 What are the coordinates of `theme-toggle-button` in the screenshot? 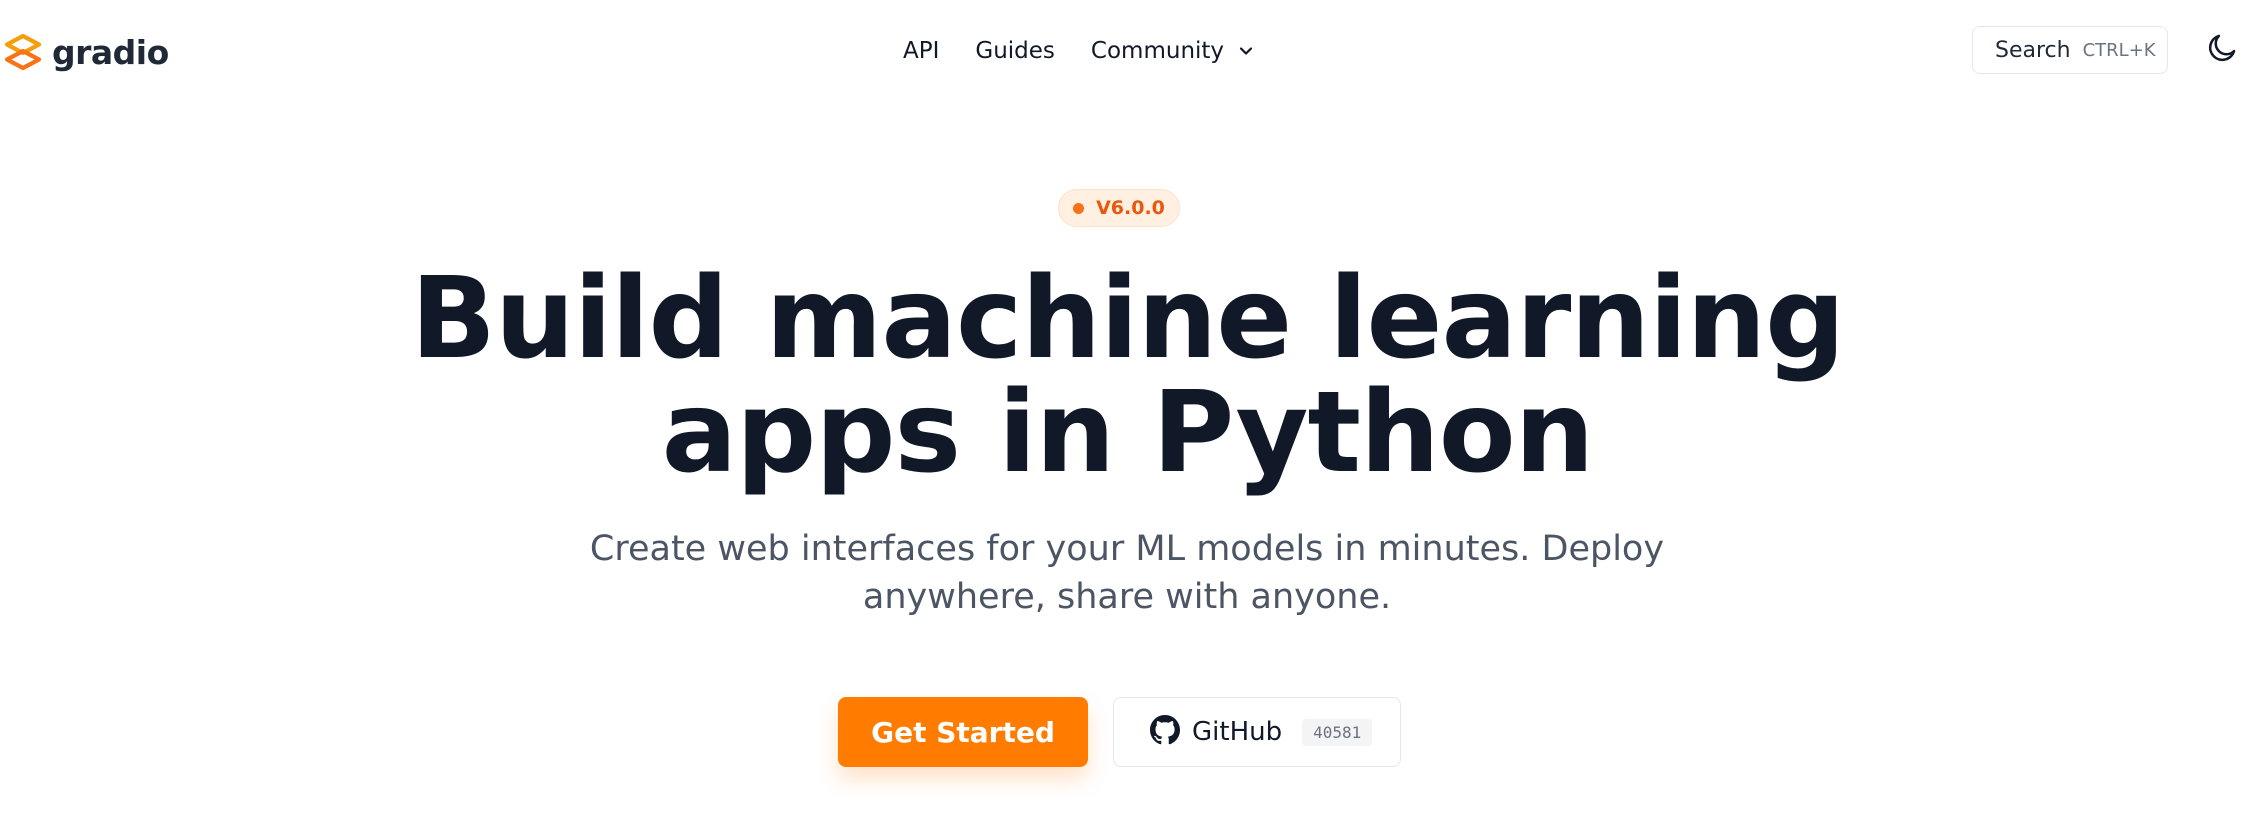 It's located at (2222, 50).